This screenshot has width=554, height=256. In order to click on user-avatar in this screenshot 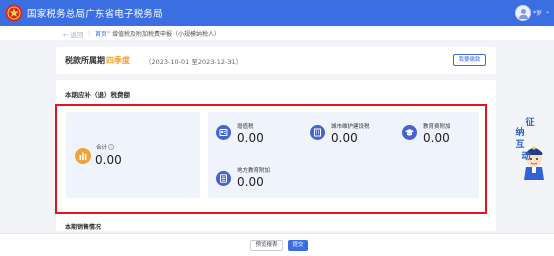, I will do `click(523, 13)`.